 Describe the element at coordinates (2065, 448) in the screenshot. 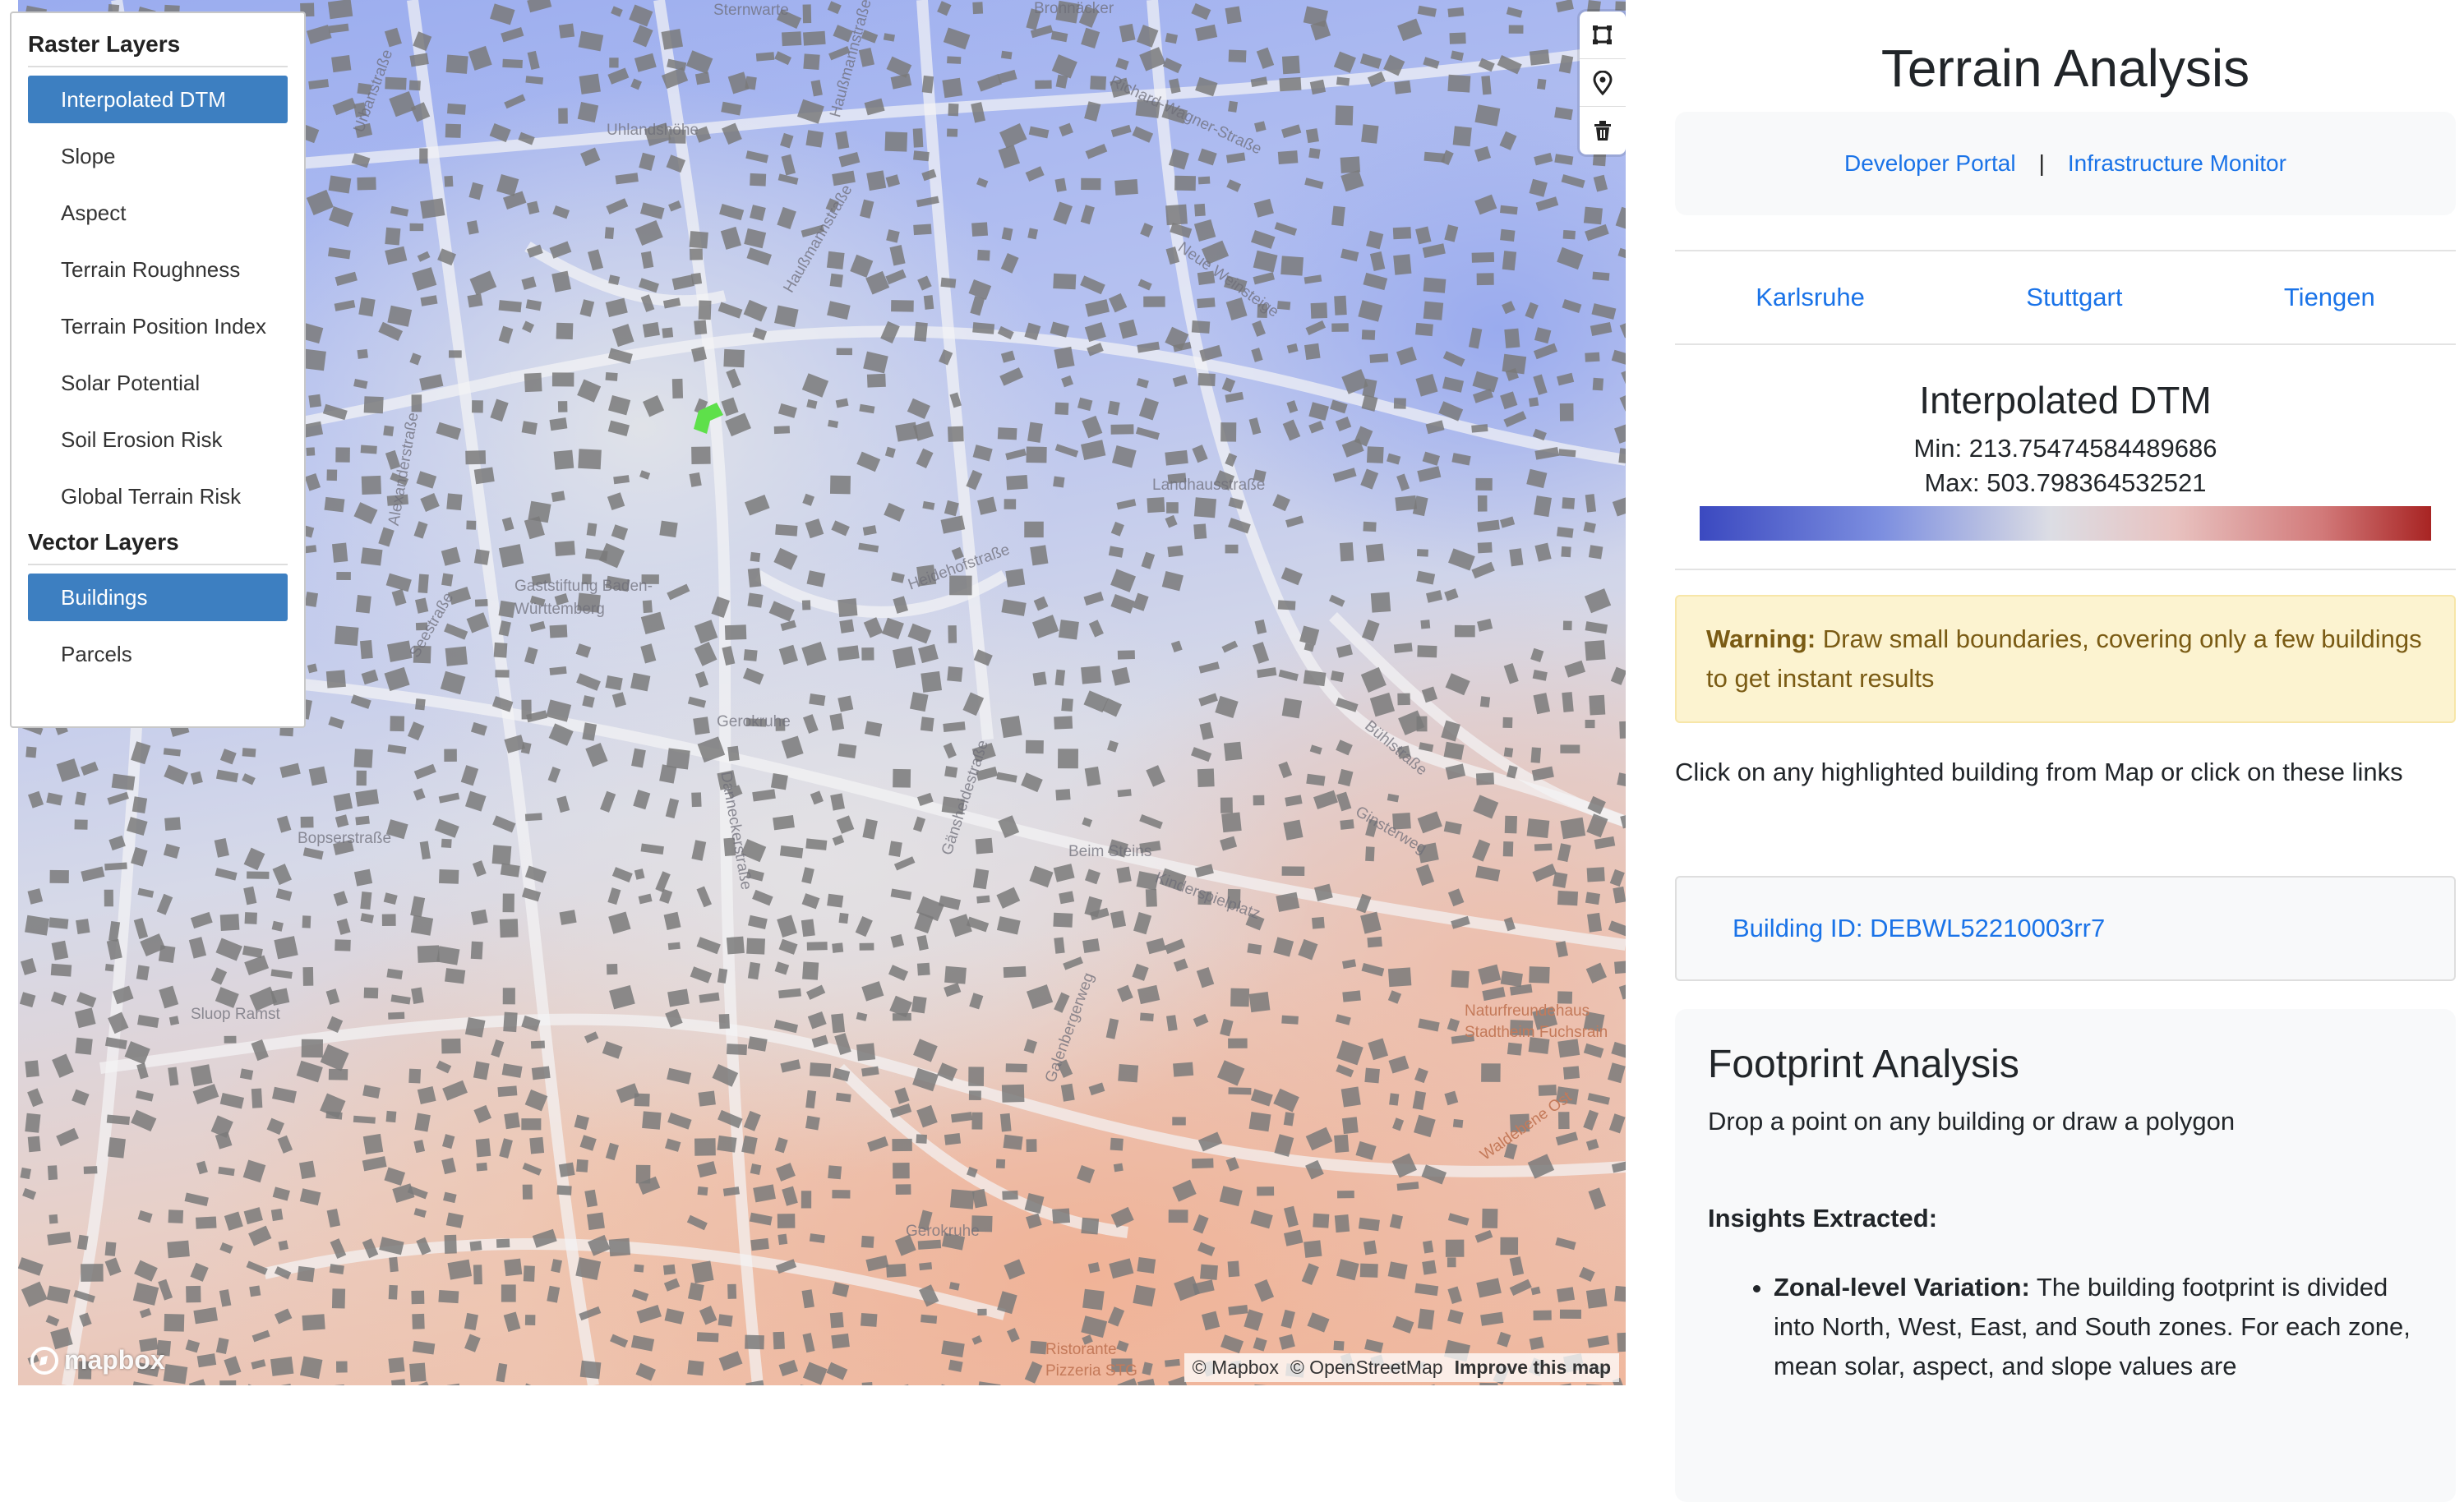

I see `legend-min: Min: 213.75474584489686` at that location.